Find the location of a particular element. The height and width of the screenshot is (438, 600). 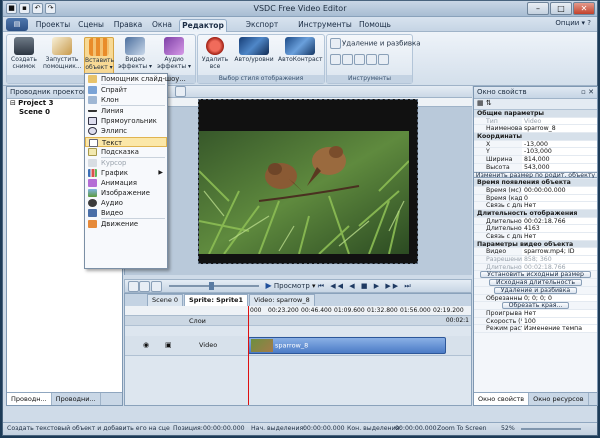

maximize-button: □ is located at coordinates (561, 8).